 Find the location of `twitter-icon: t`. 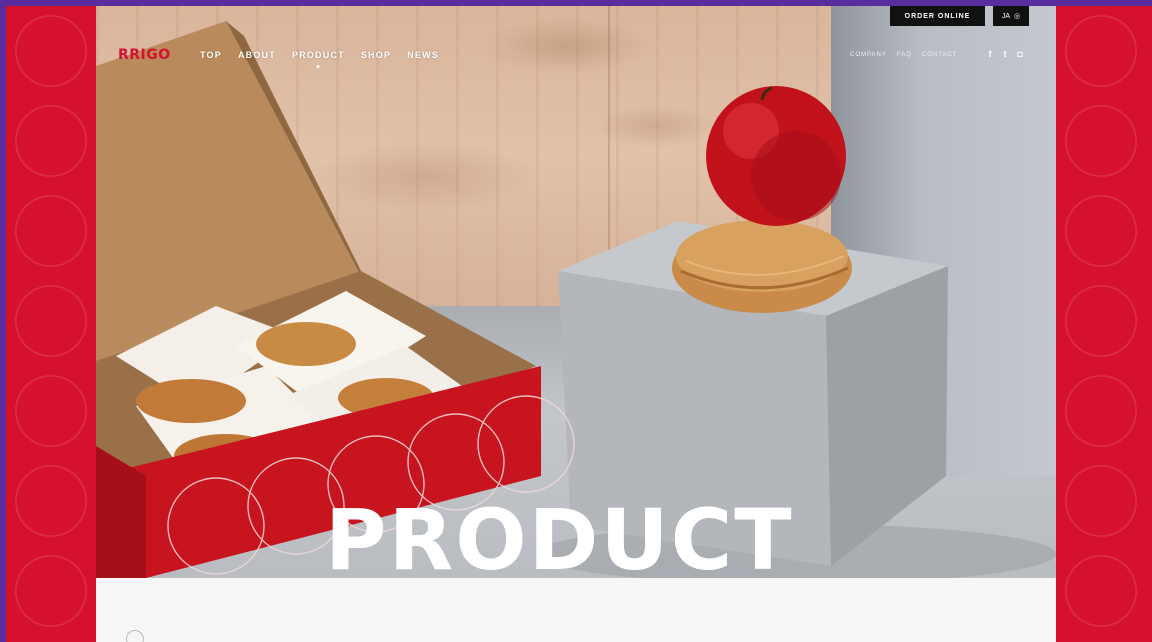

twitter-icon: t is located at coordinates (1005, 54).